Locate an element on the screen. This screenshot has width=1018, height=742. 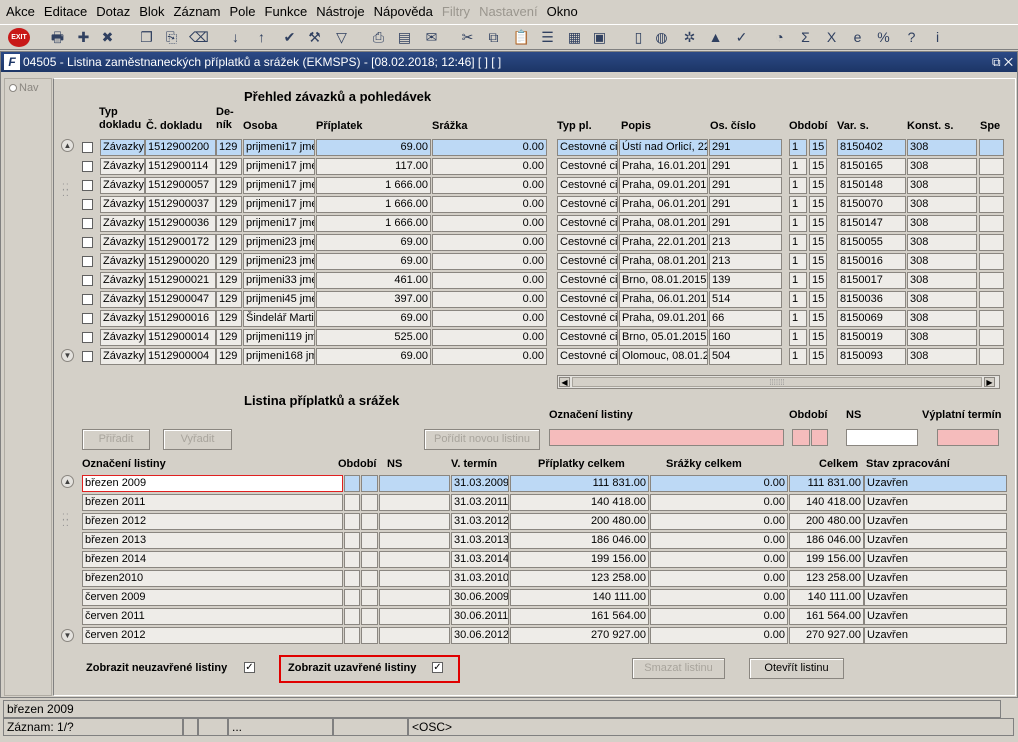
priradit-button: Přiřadit is located at coordinates (116, 439).